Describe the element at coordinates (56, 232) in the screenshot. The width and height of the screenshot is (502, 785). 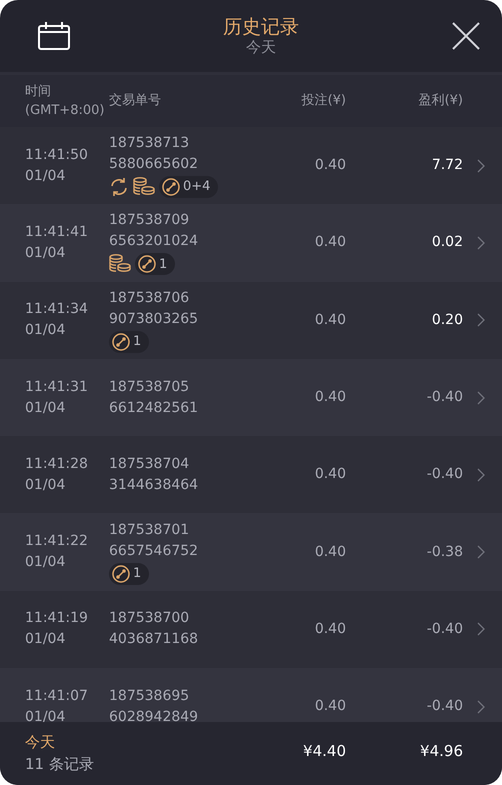
I see `time-text: 11:41:41` at that location.